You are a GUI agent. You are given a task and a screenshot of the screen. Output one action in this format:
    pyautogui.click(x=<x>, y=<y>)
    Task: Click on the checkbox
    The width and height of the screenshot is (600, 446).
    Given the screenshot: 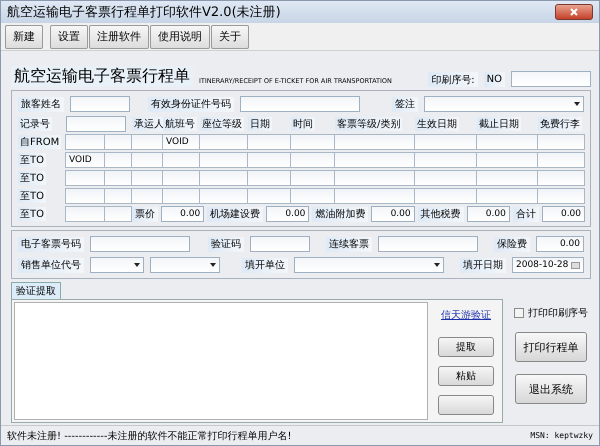 What is the action you would take?
    pyautogui.click(x=519, y=313)
    